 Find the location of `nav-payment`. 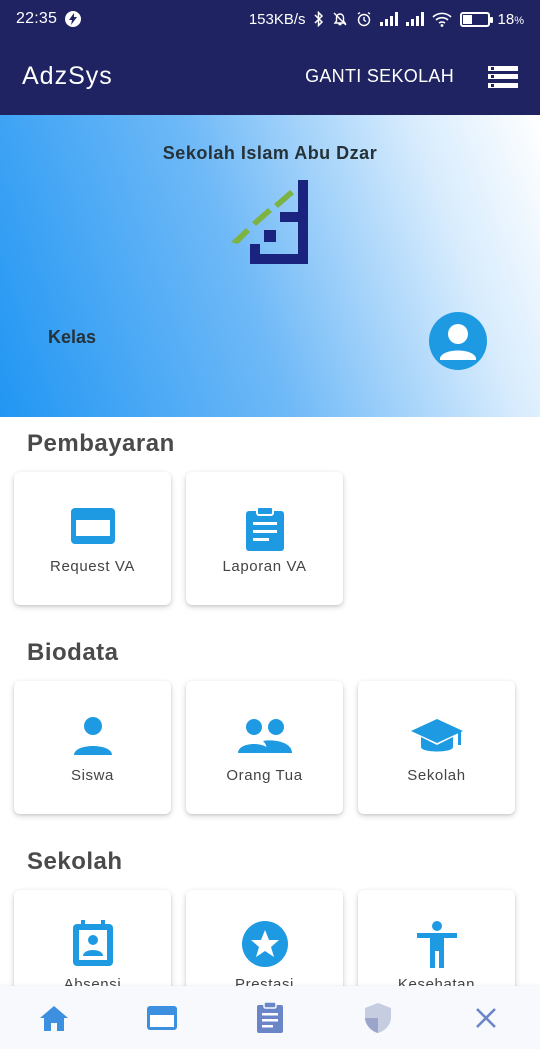

nav-payment is located at coordinates (162, 1018).